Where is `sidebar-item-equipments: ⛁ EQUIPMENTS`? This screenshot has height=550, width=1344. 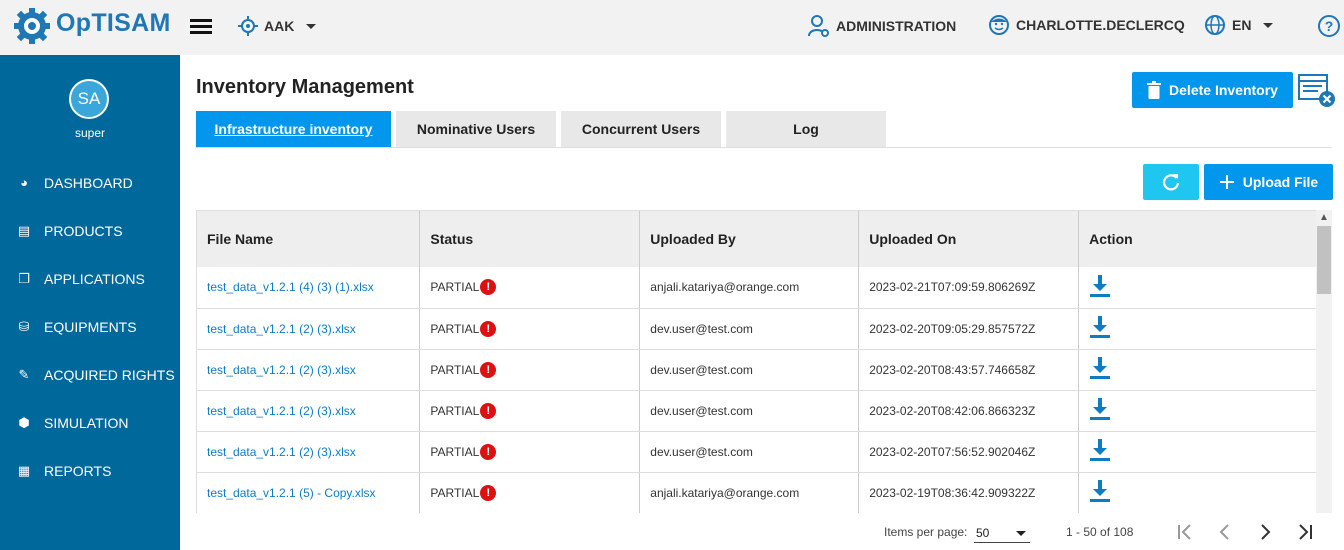
sidebar-item-equipments: ⛁ EQUIPMENTS is located at coordinates (90, 327).